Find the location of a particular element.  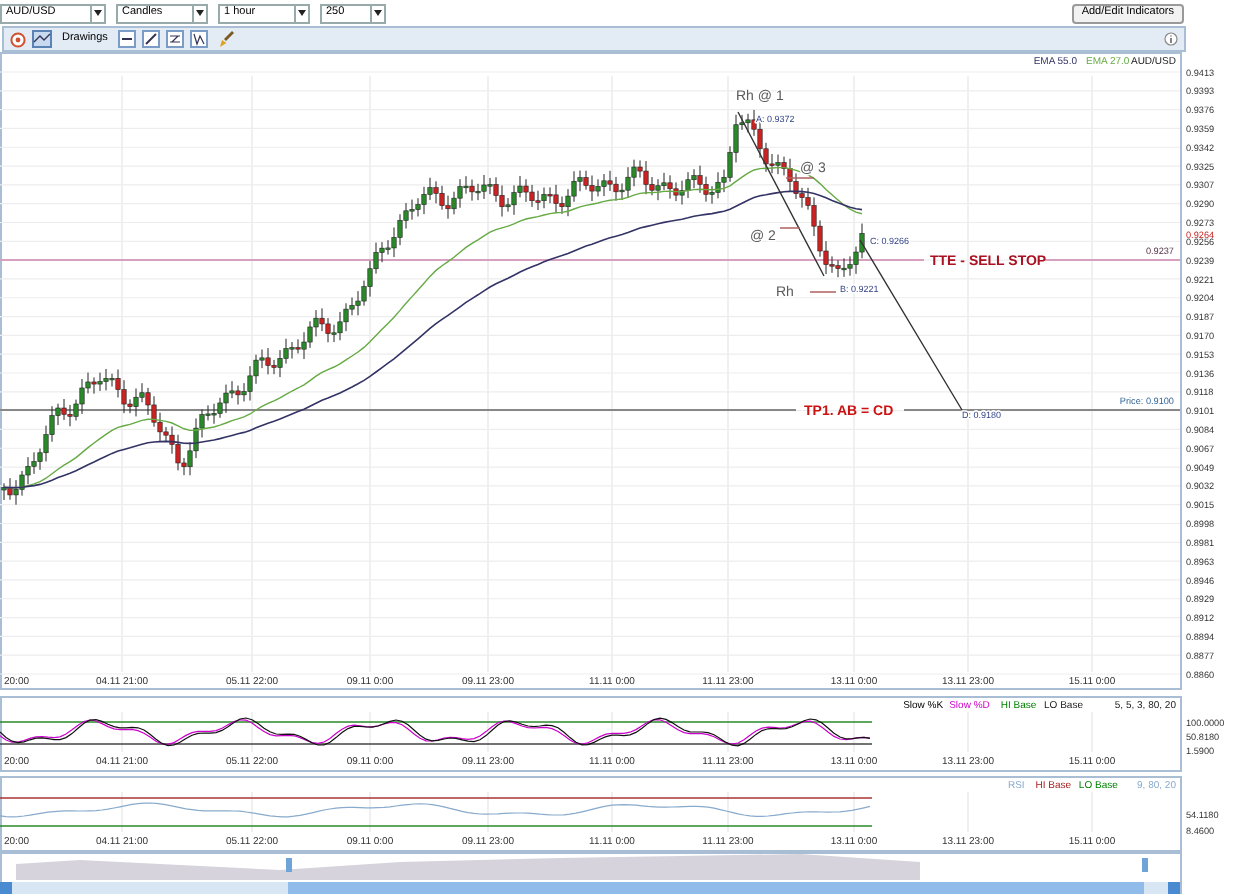

zigzag-icon is located at coordinates (198, 39).